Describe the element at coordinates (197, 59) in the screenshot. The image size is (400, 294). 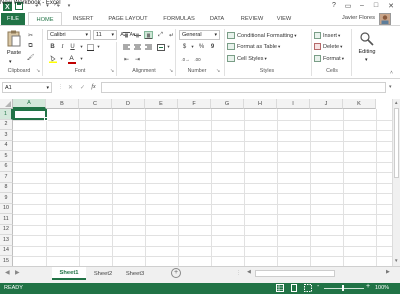
I see `decrease-decimal-icon: .00` at that location.